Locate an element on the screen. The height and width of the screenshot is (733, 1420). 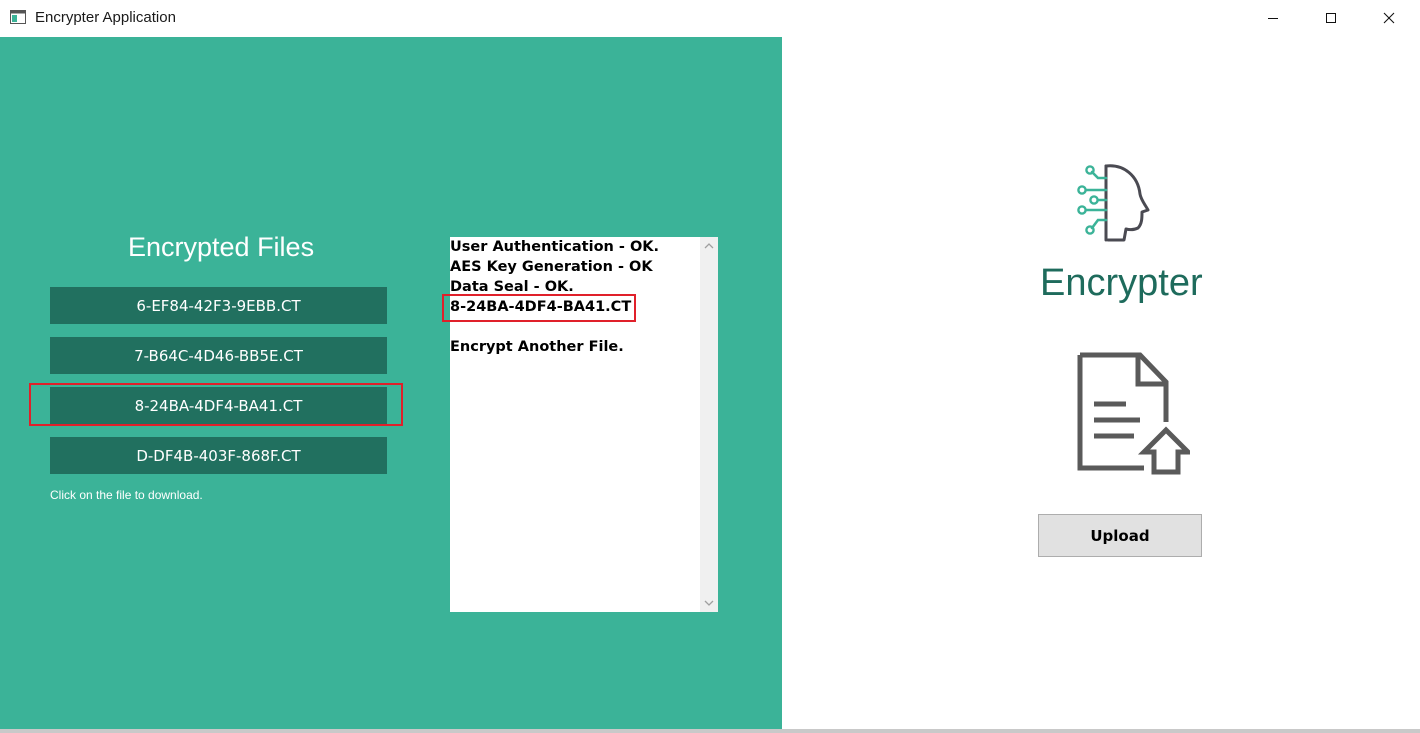
document-upload-icon is located at coordinates (1133, 413).